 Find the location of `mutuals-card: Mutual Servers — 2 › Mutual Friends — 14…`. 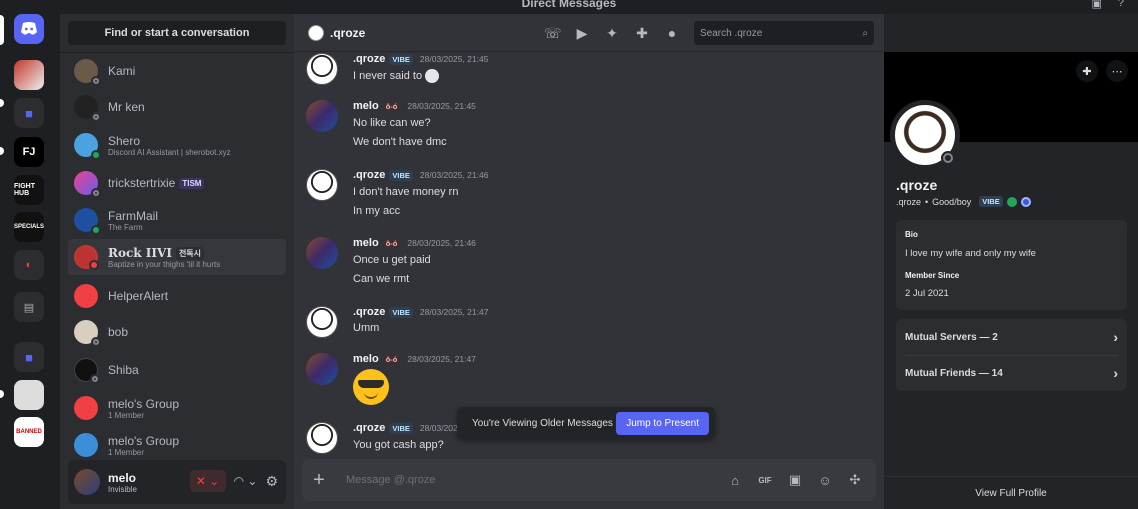

mutuals-card: Mutual Servers — 2 › Mutual Friends — 14… is located at coordinates (1011, 355).